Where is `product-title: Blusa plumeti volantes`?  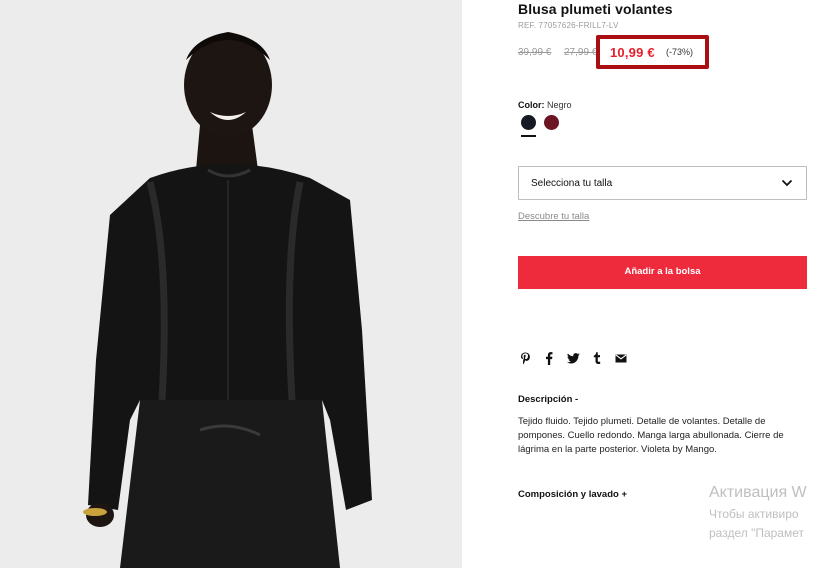 product-title: Blusa plumeti volantes is located at coordinates (595, 9).